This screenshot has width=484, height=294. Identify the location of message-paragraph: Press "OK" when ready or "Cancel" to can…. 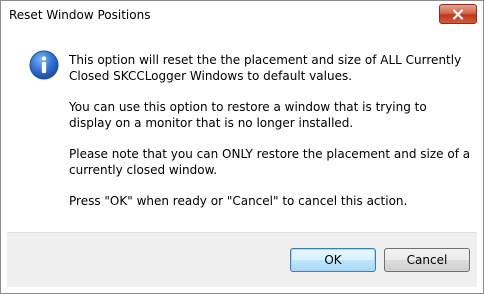
(238, 201).